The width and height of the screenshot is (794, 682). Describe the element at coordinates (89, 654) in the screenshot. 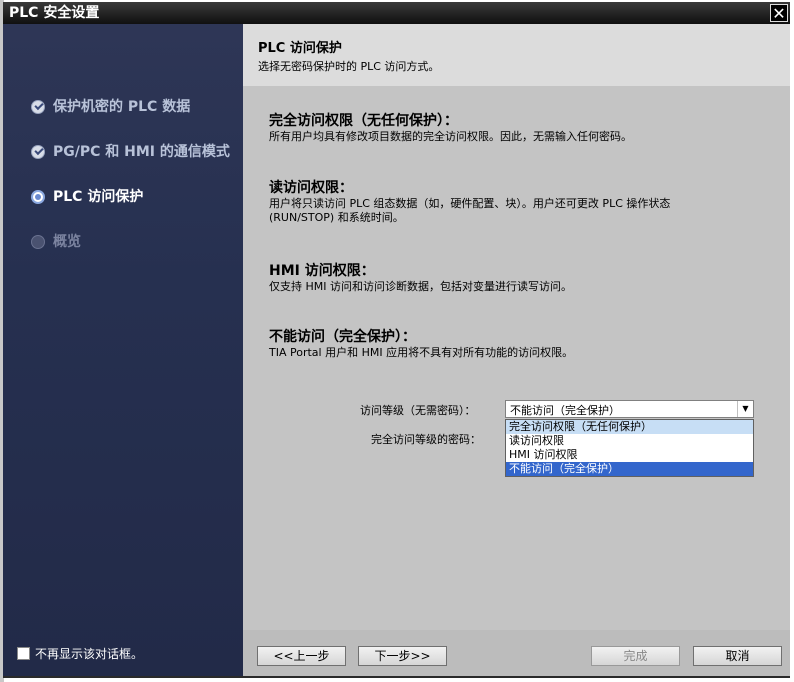

I see `dont-show-label: 不再显示该对话框。` at that location.